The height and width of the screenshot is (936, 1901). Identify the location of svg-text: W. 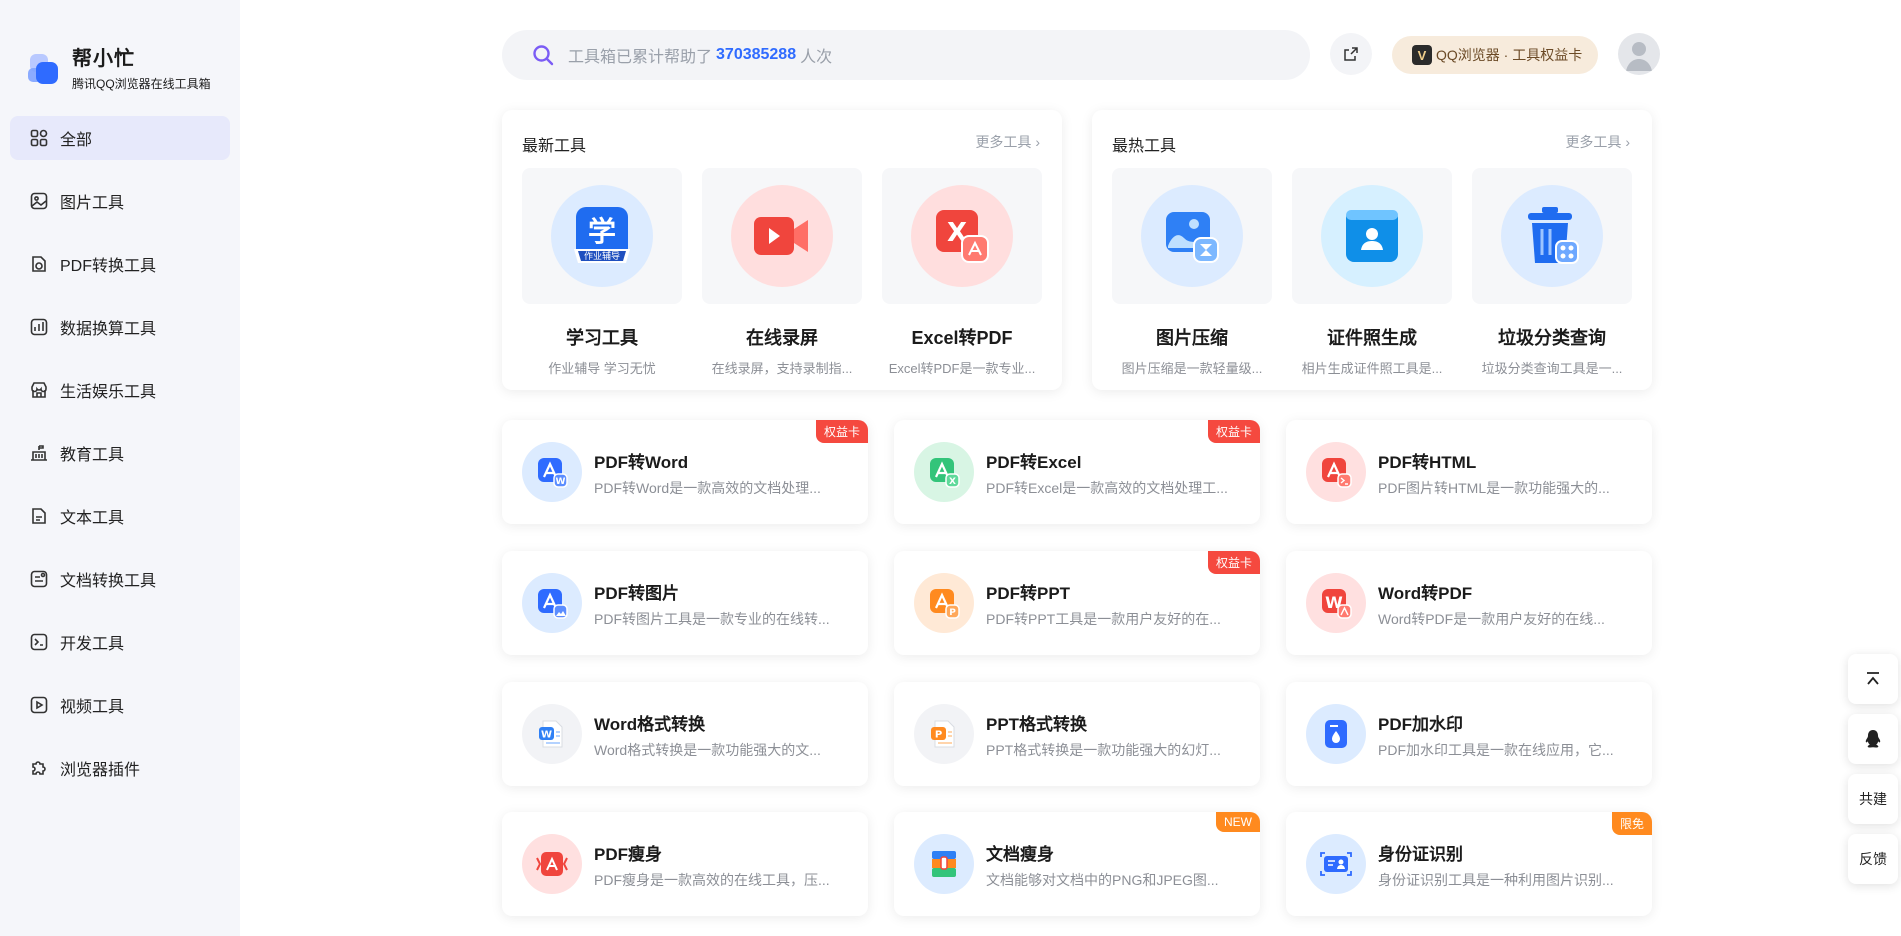
(546, 735).